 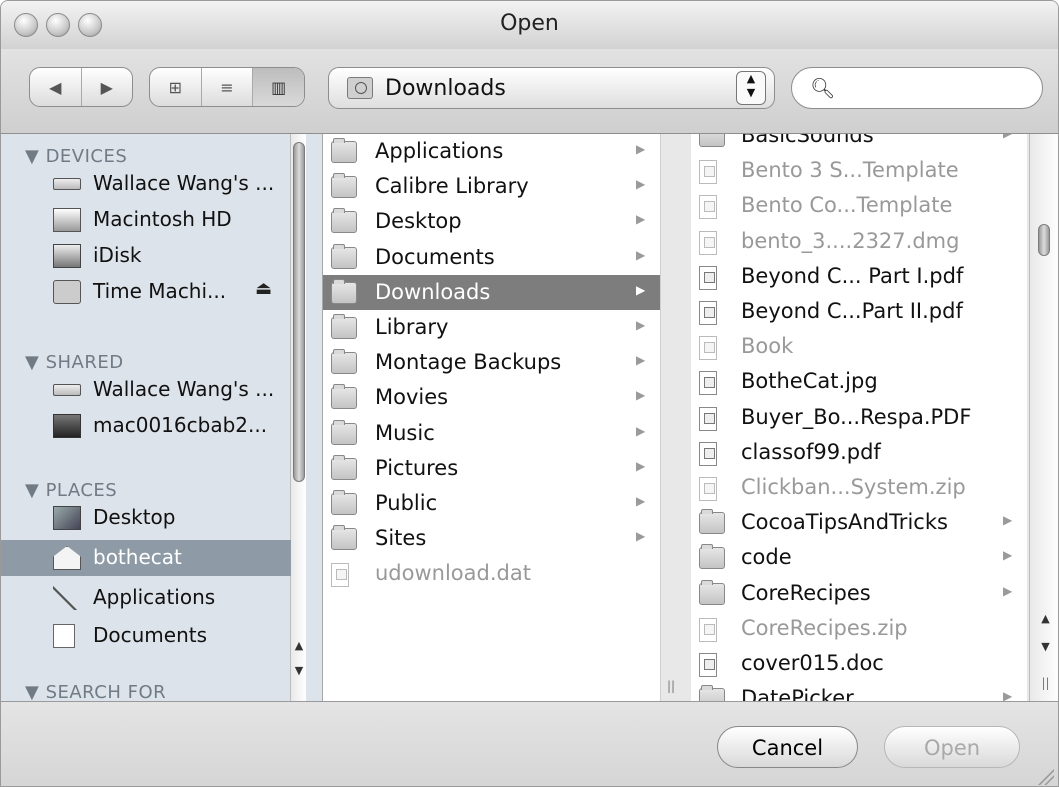 What do you see at coordinates (491, 538) in the screenshot?
I see `folder-row: Sites ▶` at bounding box center [491, 538].